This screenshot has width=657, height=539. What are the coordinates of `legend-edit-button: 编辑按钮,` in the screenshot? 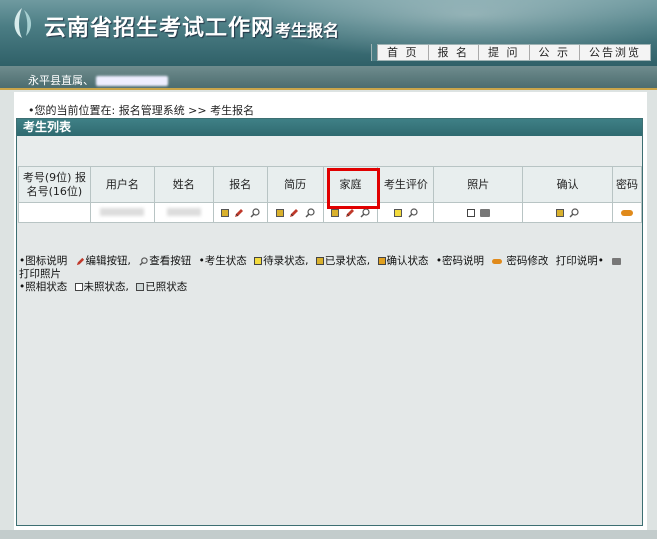 It's located at (108, 261).